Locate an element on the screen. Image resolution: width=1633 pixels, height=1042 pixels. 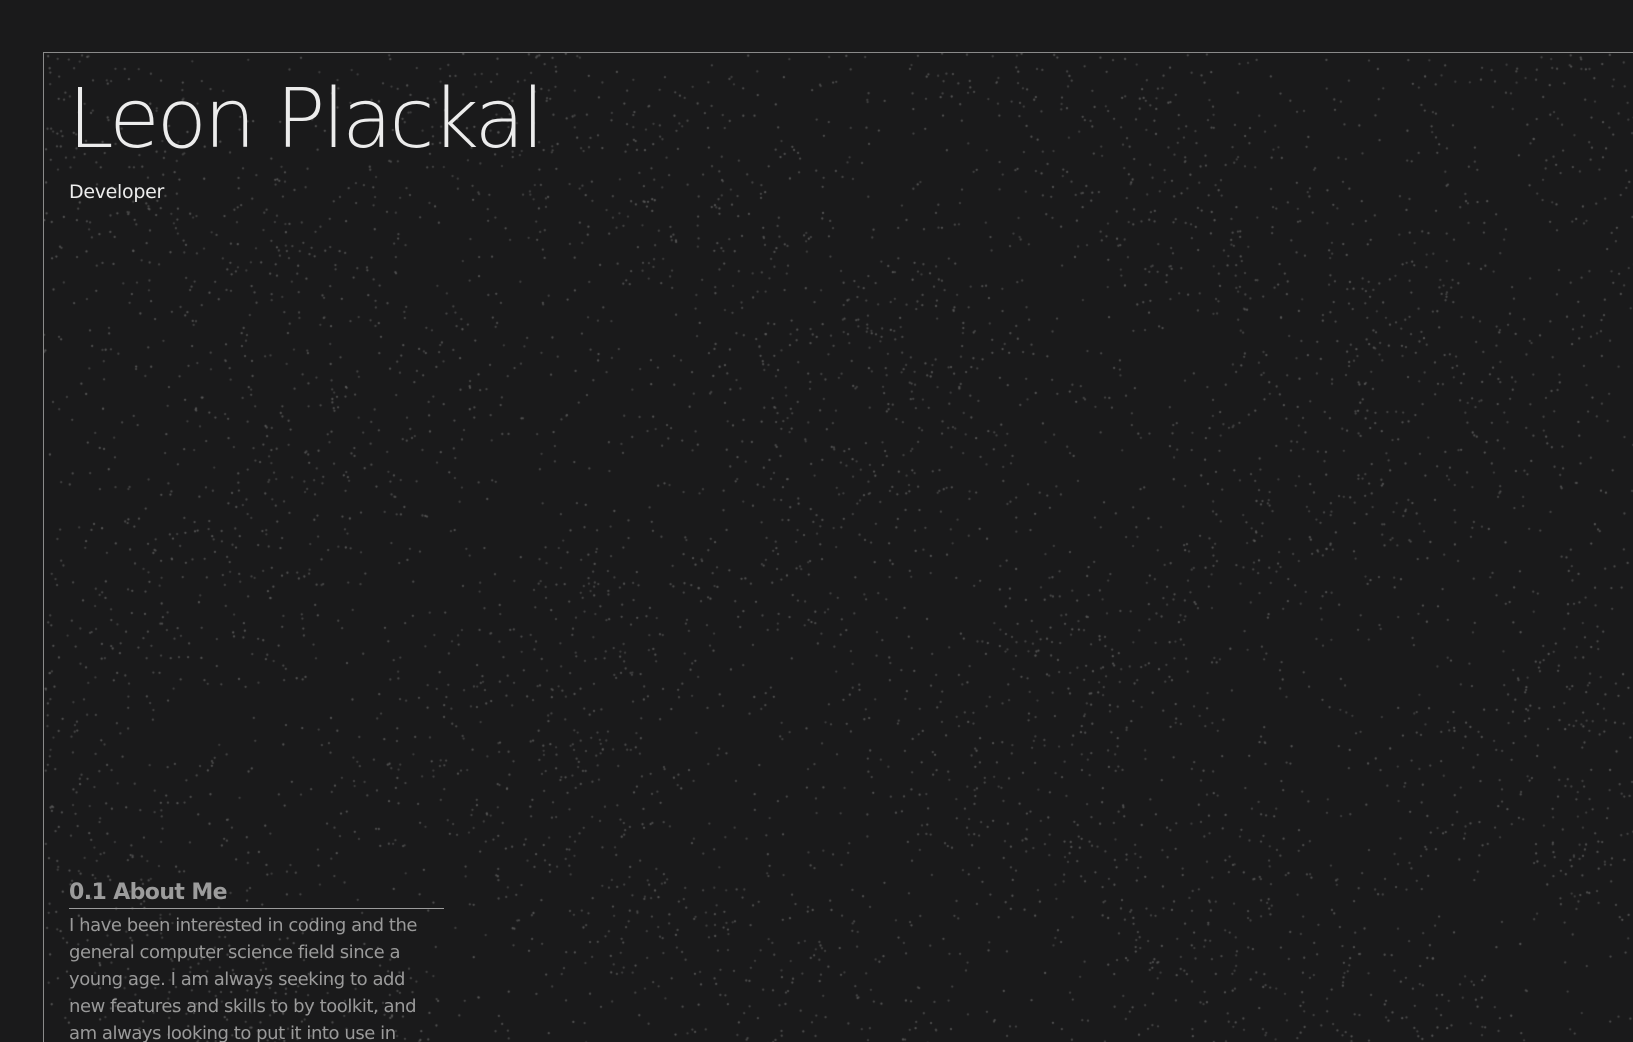
site-title: Leon Plackal is located at coordinates (306, 119).